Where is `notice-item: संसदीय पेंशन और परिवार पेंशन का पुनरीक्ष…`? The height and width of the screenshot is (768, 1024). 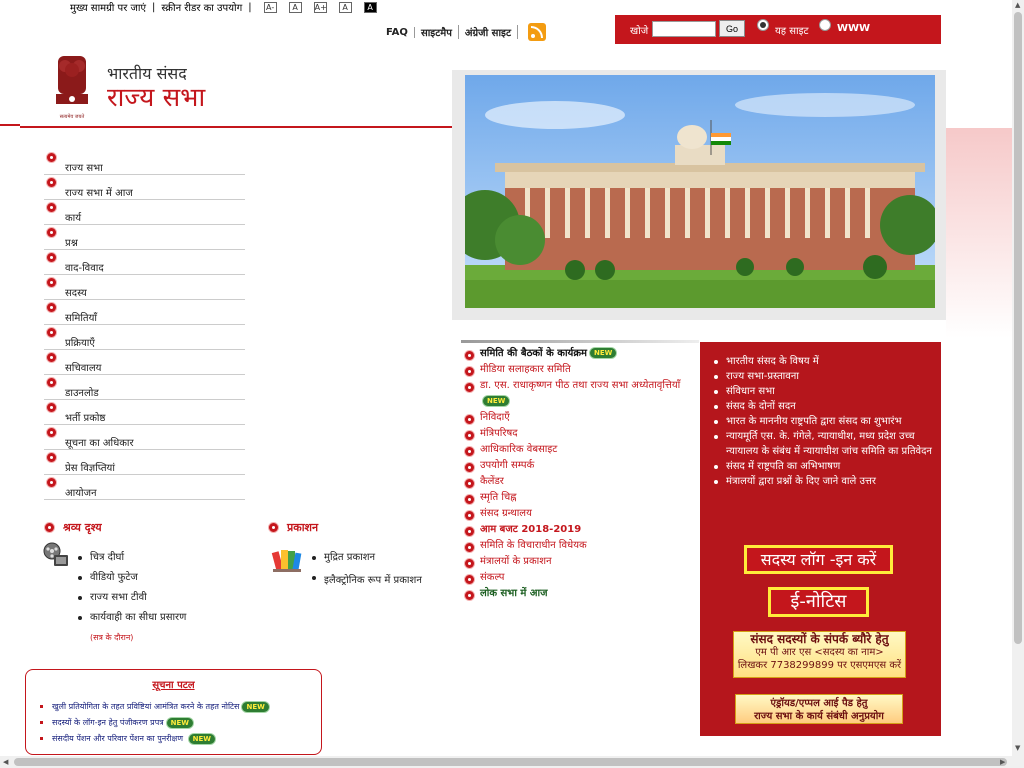
notice-item: संसदीय पेंशन और परिवार पेंशन का पुनरीक्ष… is located at coordinates (155, 740).